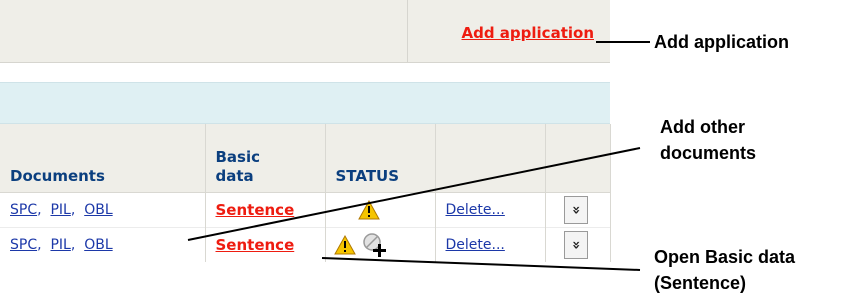 The width and height of the screenshot is (841, 296). What do you see at coordinates (374, 245) in the screenshot?
I see `cursor-busy-icon` at bounding box center [374, 245].